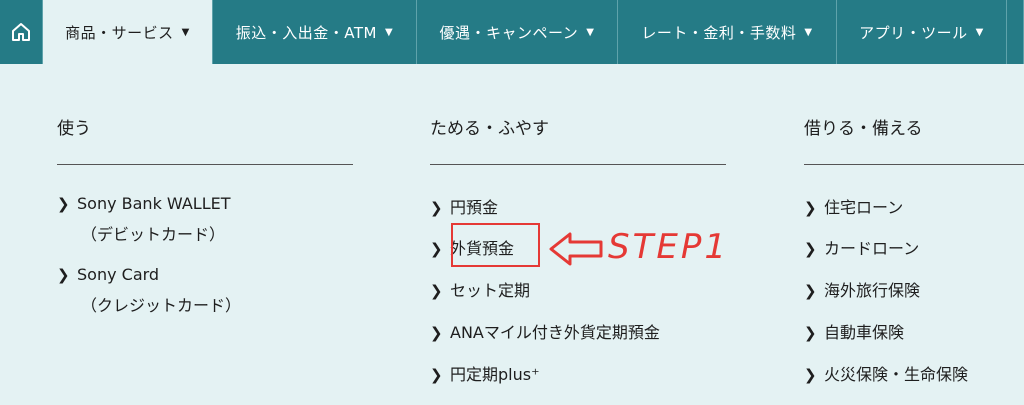 This screenshot has width=1024, height=405. I want to click on tab-label: 優遇・キャンペーン, so click(509, 32).